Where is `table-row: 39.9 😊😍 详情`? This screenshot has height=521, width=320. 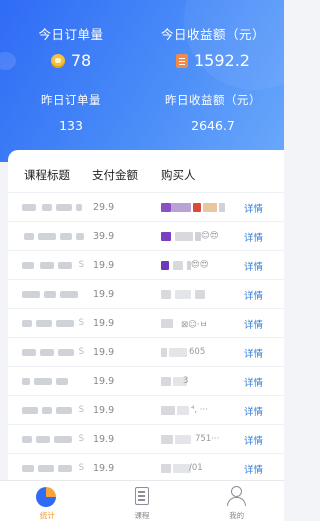 table-row: 39.9 😊😍 详情 is located at coordinates (146, 235).